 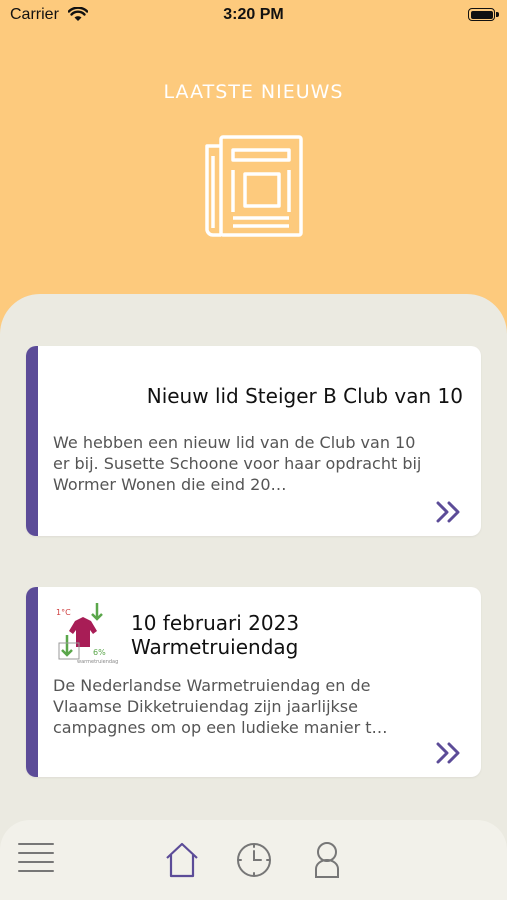 What do you see at coordinates (327, 860) in the screenshot?
I see `user-icon` at bounding box center [327, 860].